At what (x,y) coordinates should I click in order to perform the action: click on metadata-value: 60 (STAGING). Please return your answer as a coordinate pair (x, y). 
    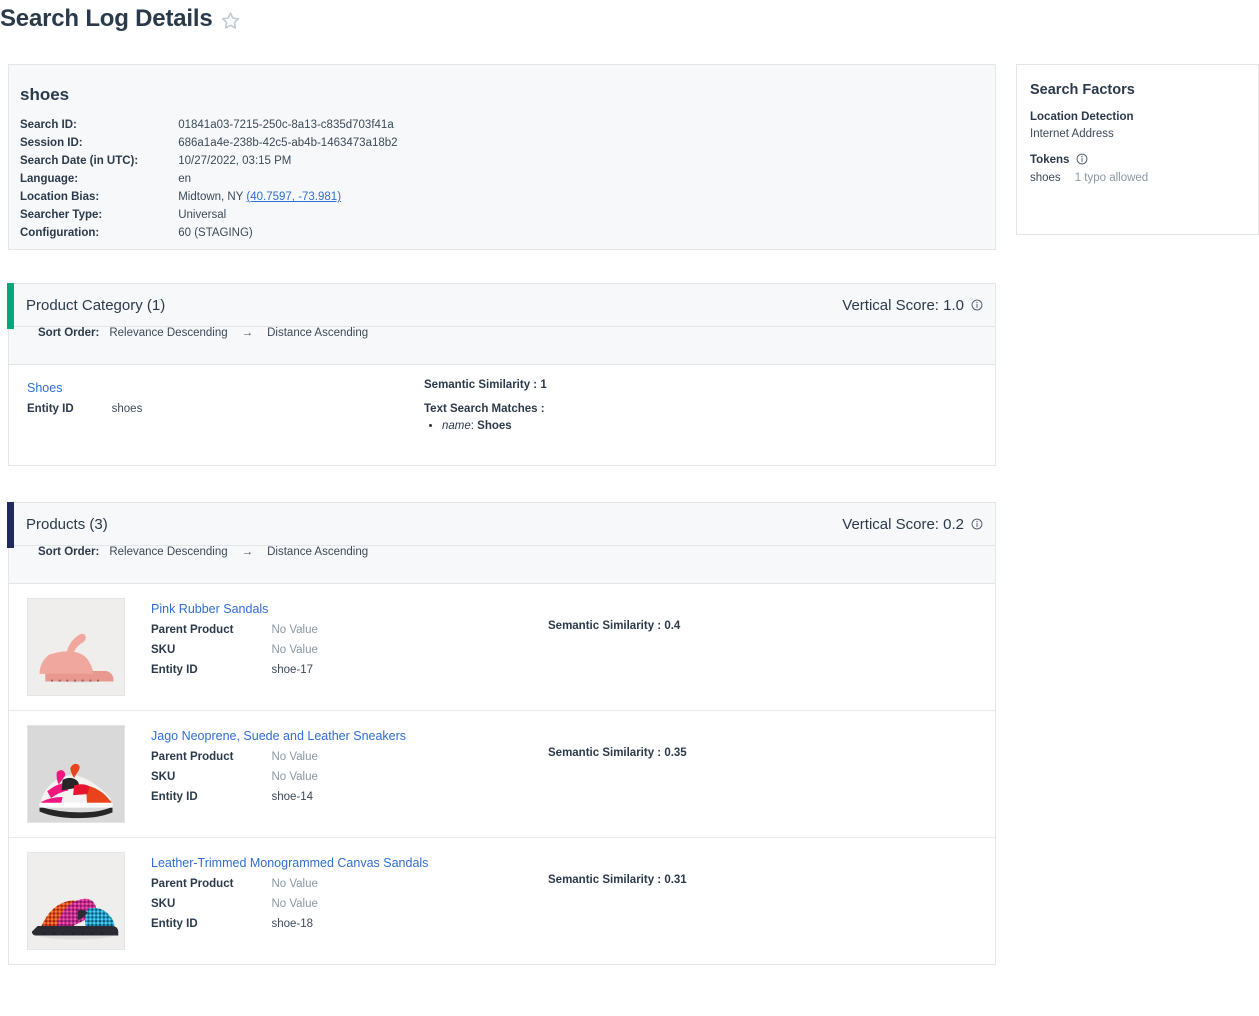
    Looking at the image, I should click on (215, 233).